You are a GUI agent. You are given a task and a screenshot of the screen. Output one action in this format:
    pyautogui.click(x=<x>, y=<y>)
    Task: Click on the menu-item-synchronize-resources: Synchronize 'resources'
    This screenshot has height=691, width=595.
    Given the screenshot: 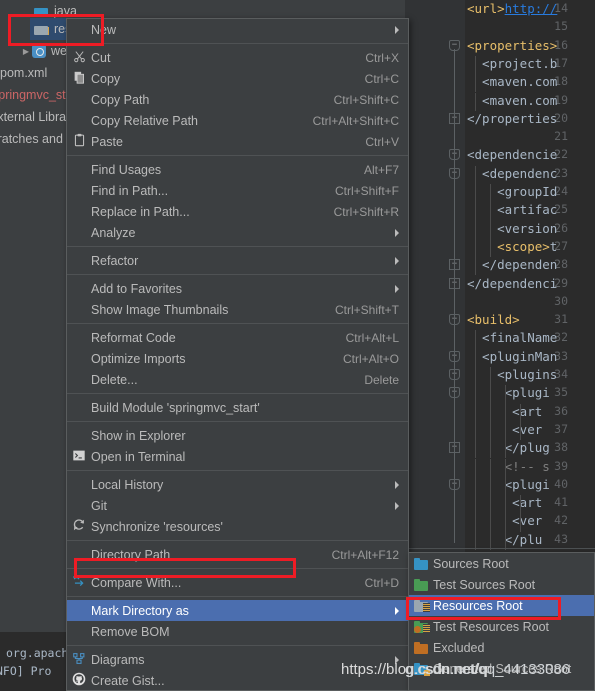 What is the action you would take?
    pyautogui.click(x=237, y=526)
    